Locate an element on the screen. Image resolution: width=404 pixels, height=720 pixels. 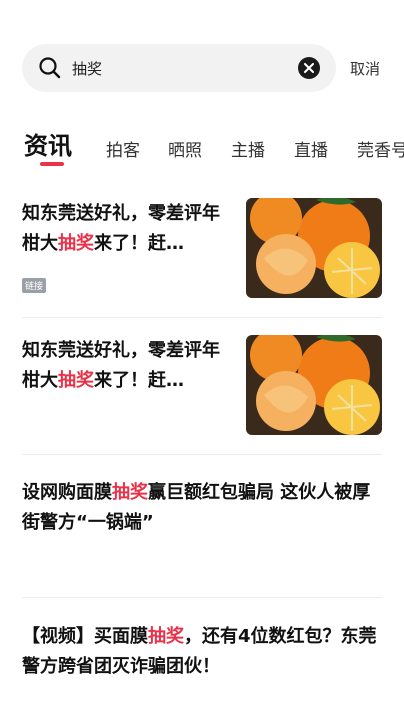
tab-anchors: 主播 is located at coordinates (248, 148).